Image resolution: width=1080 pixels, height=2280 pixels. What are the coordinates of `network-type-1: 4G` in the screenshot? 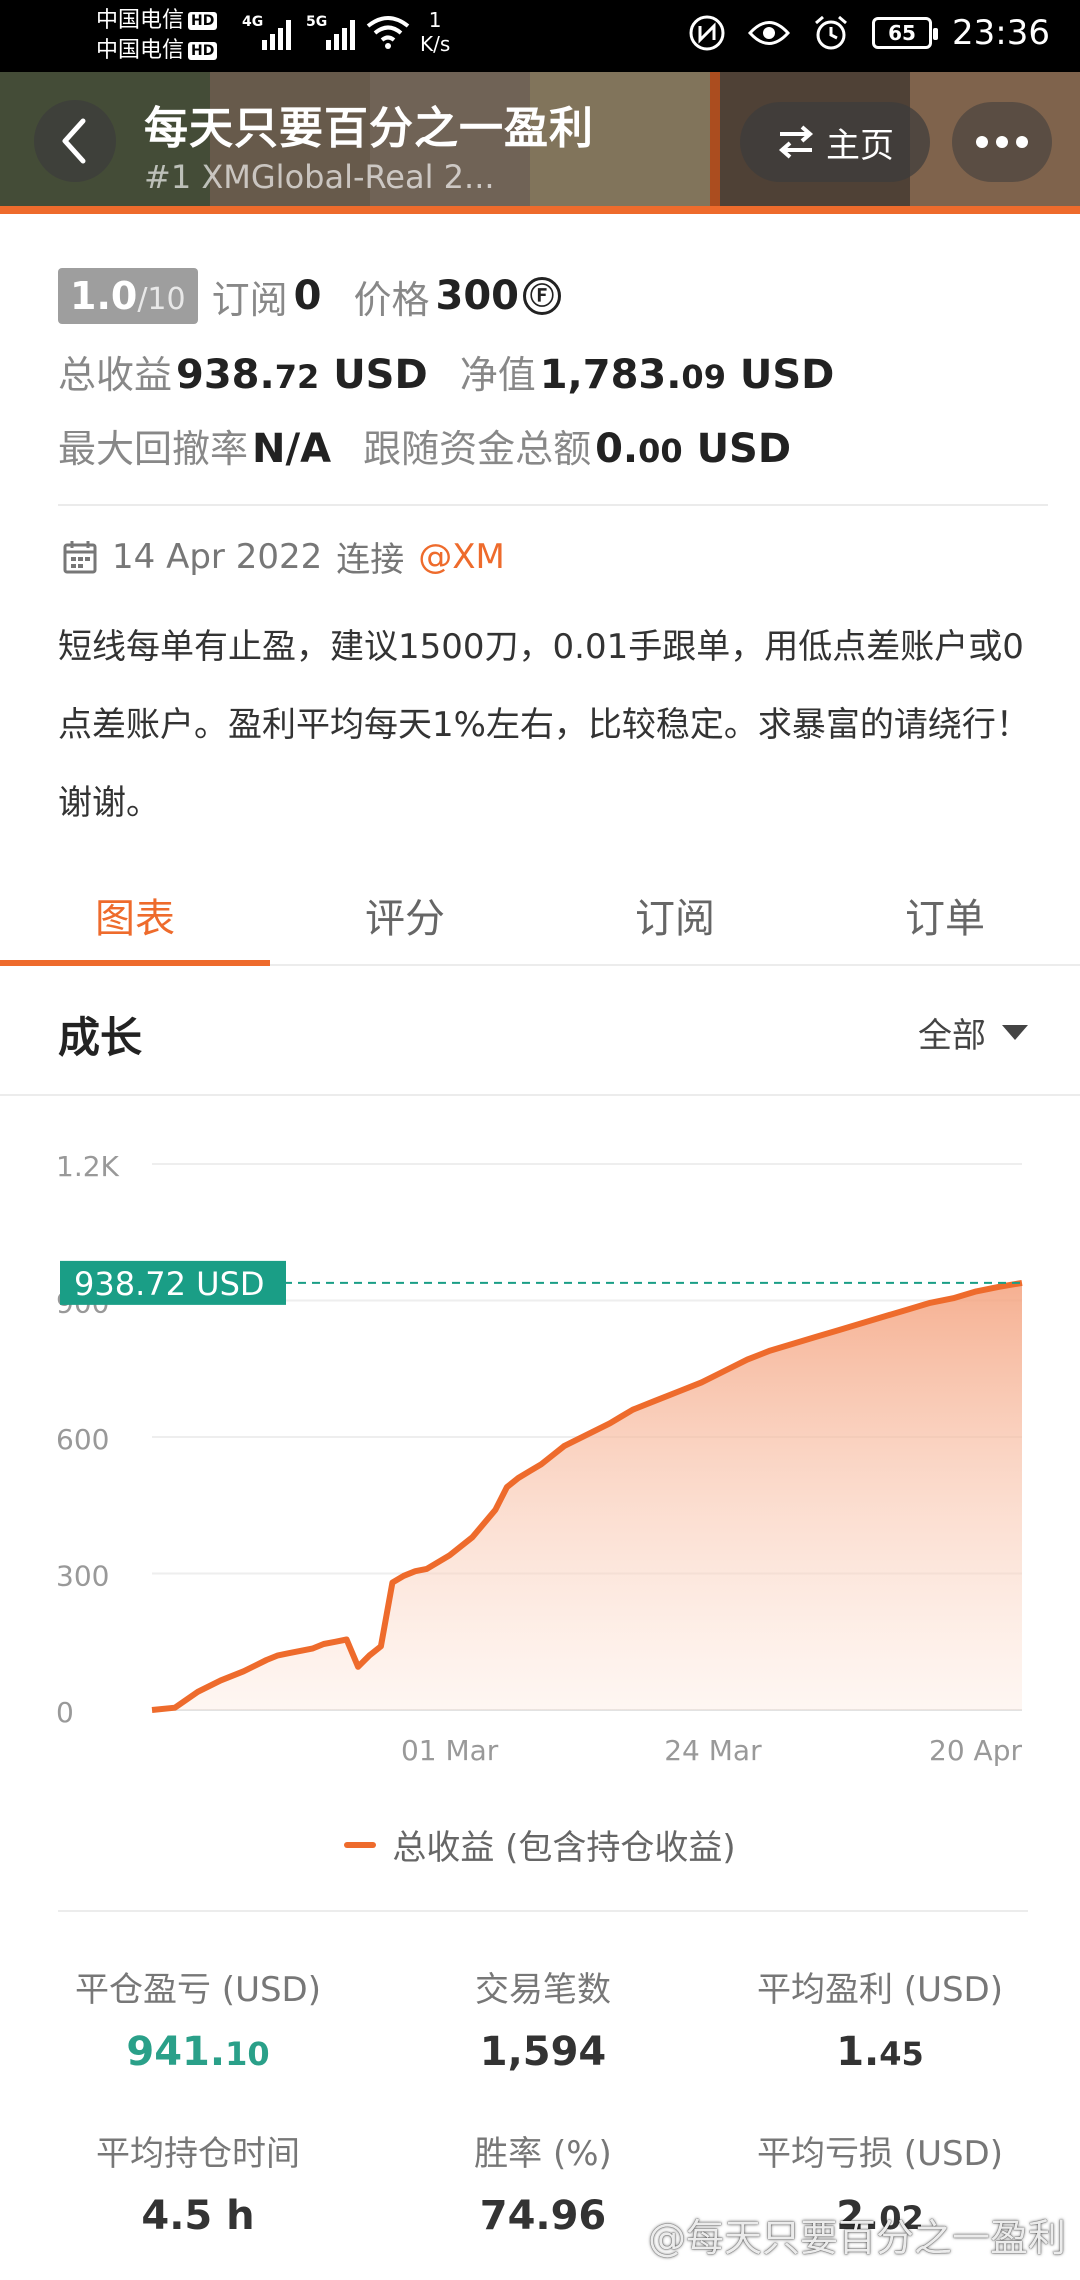 It's located at (253, 22).